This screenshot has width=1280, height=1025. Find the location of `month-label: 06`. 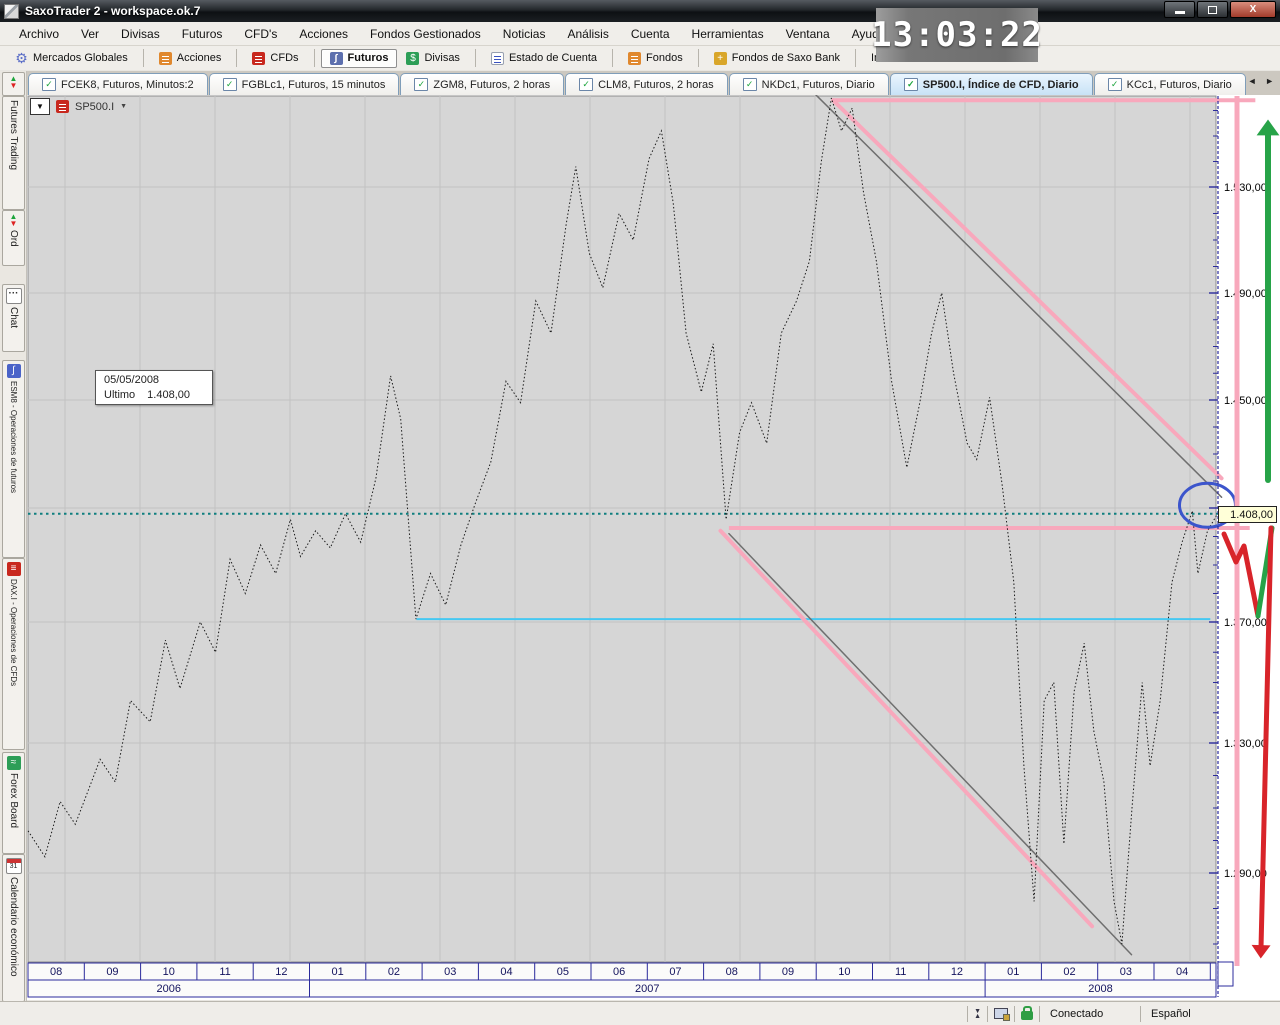

month-label: 06 is located at coordinates (619, 972).